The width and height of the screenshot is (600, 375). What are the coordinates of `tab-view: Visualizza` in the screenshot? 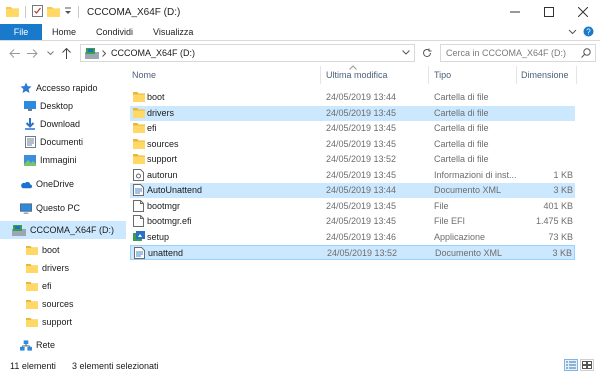 It's located at (173, 32).